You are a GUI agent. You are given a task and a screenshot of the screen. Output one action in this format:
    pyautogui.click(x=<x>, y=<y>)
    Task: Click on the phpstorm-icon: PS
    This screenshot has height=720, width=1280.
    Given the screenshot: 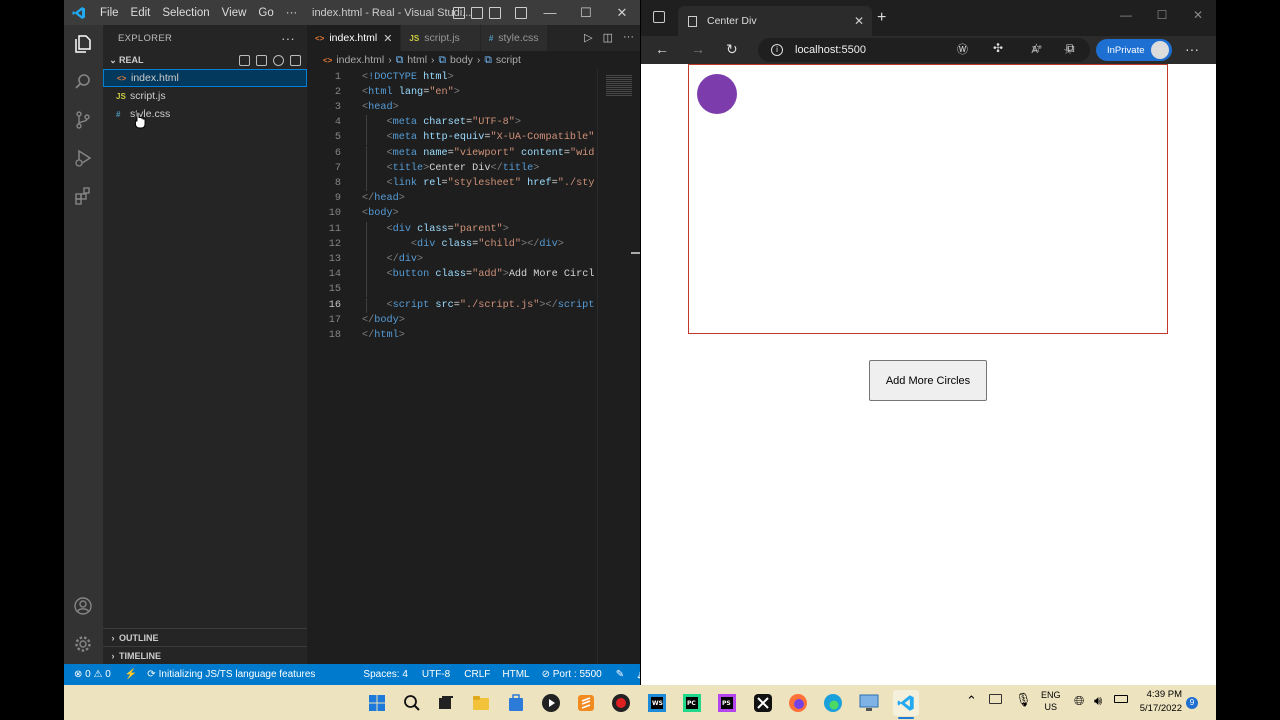 What is the action you would take?
    pyautogui.click(x=727, y=703)
    